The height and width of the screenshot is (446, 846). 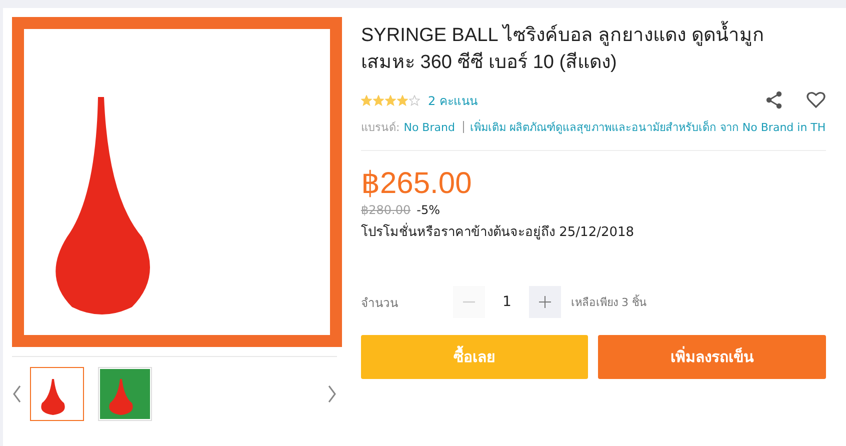 I want to click on heart-icon, so click(x=816, y=100).